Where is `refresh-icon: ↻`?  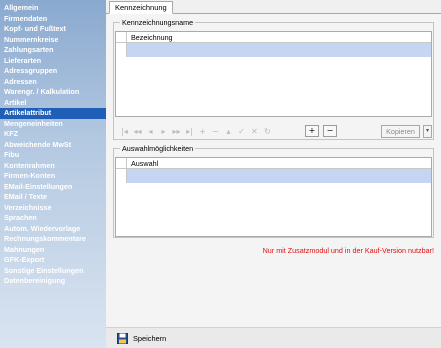
refresh-icon: ↻ is located at coordinates (267, 132).